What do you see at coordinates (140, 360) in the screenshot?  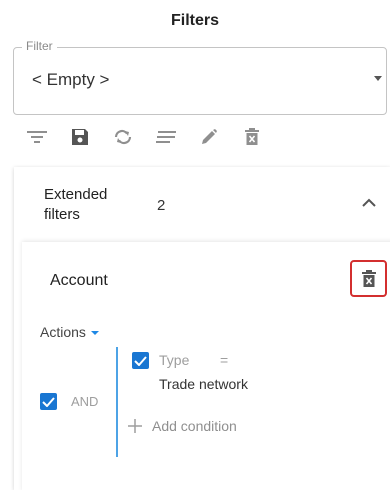 I see `condition-checkbox` at bounding box center [140, 360].